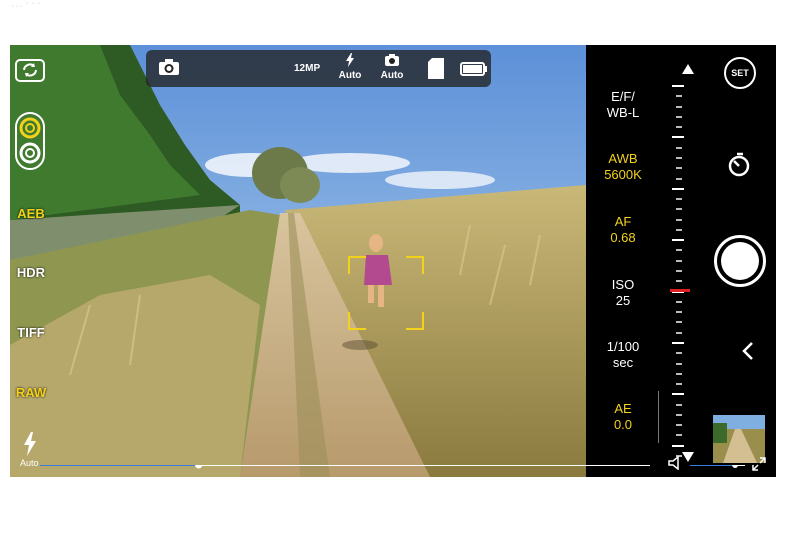  What do you see at coordinates (386, 293) in the screenshot?
I see `focus-bracket` at bounding box center [386, 293].